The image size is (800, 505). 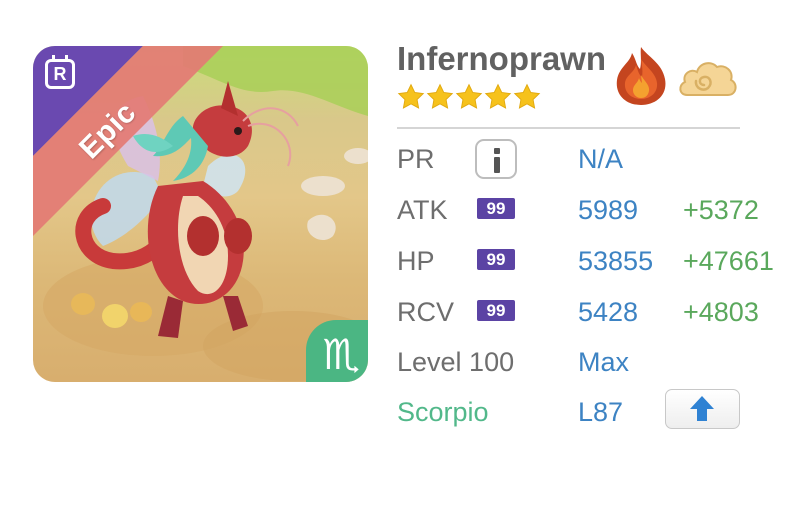 What do you see at coordinates (426, 312) in the screenshot?
I see `rcv-label: RCV` at bounding box center [426, 312].